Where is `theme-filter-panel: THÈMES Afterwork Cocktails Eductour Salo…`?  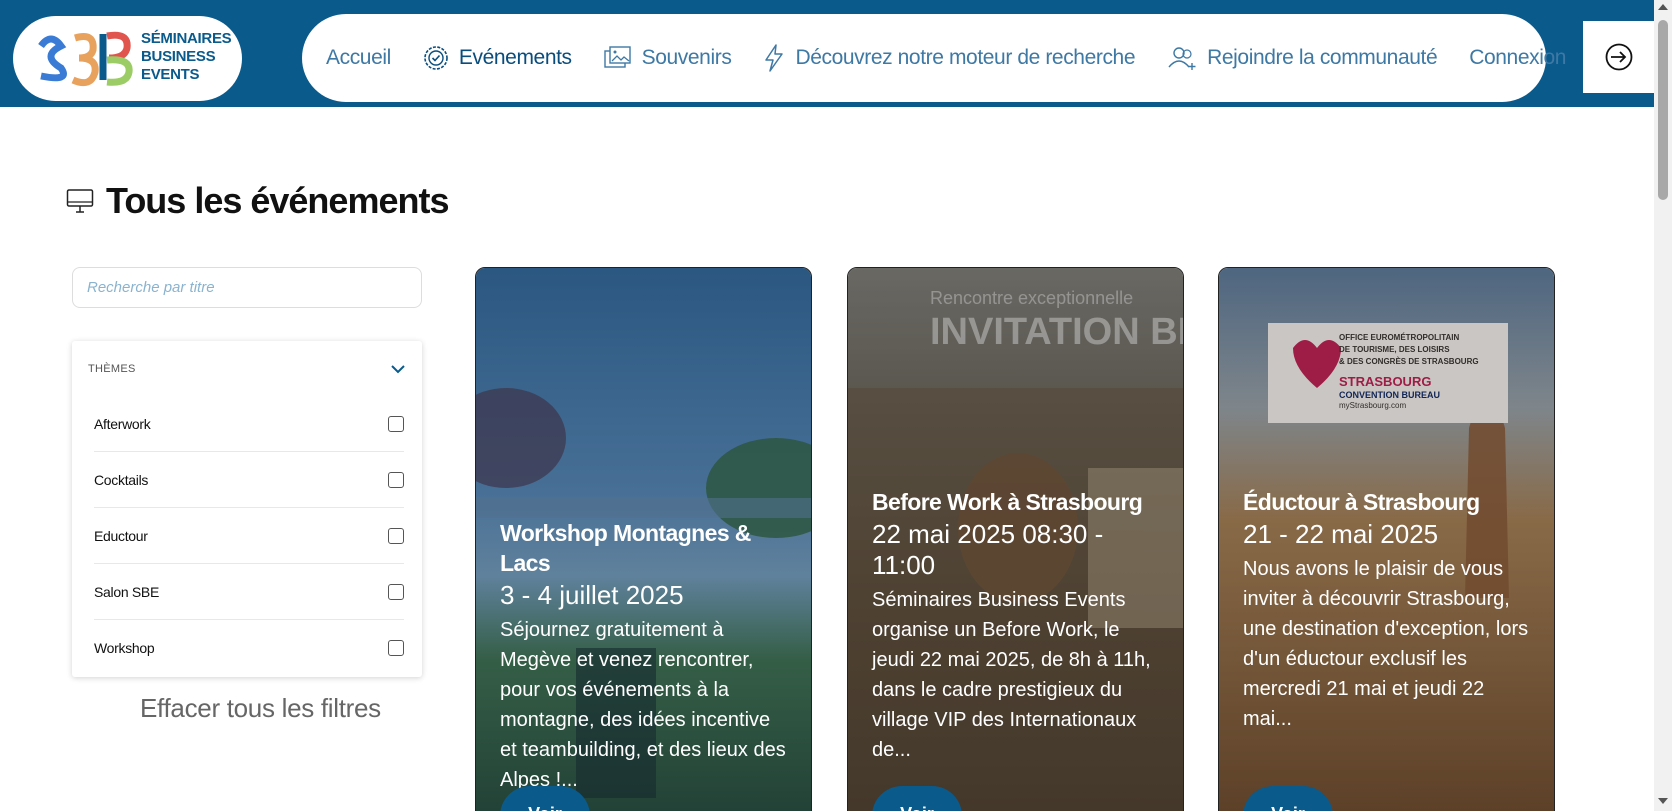
theme-filter-panel: THÈMES Afterwork Cocktails Eductour Salo… is located at coordinates (247, 509).